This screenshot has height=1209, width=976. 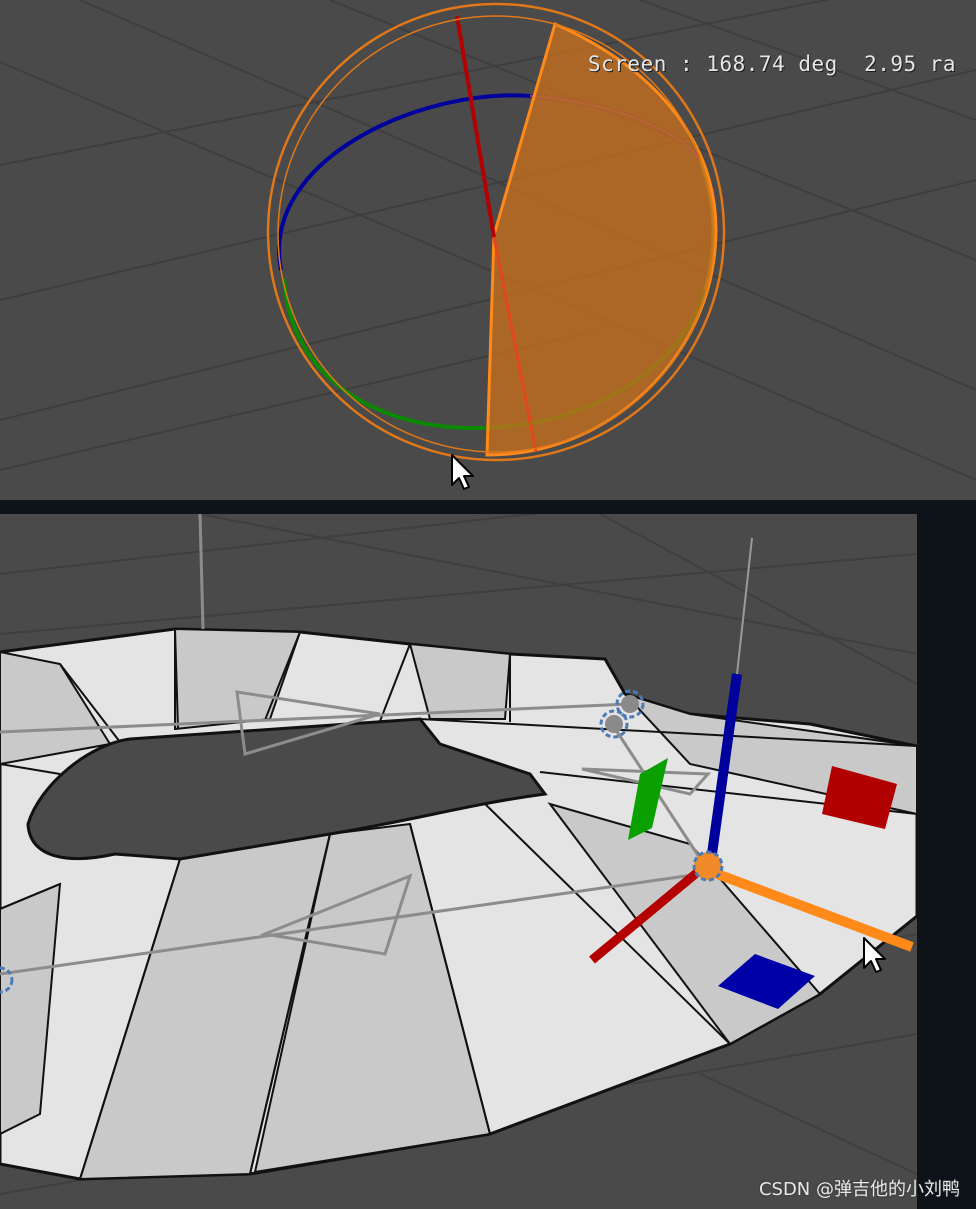 I want to click on gizmo-center, so click(x=708, y=866).